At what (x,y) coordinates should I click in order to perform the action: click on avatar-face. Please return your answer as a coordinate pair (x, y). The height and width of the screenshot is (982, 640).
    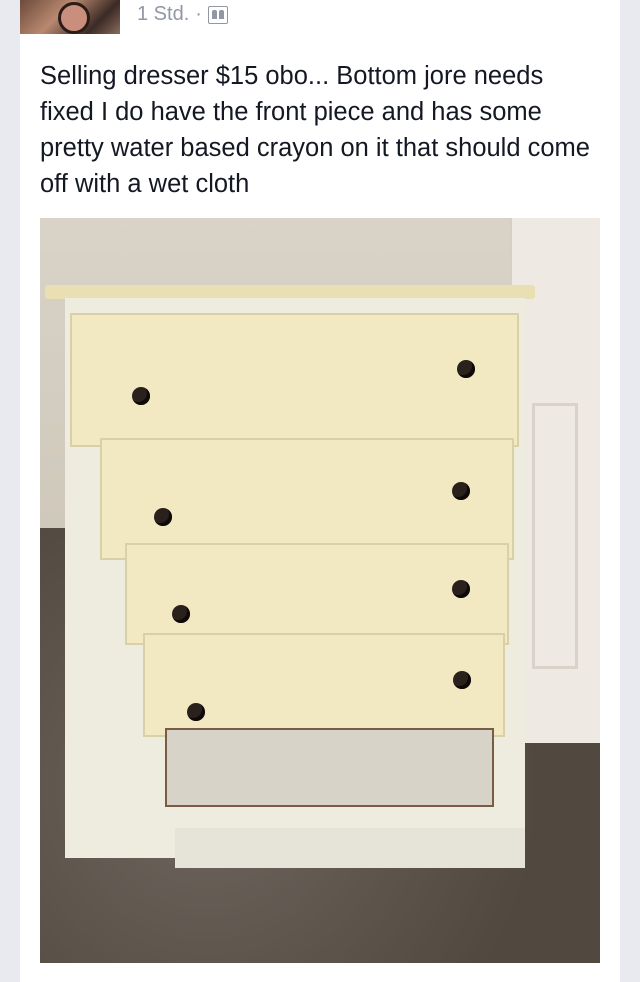
    Looking at the image, I should click on (74, 18).